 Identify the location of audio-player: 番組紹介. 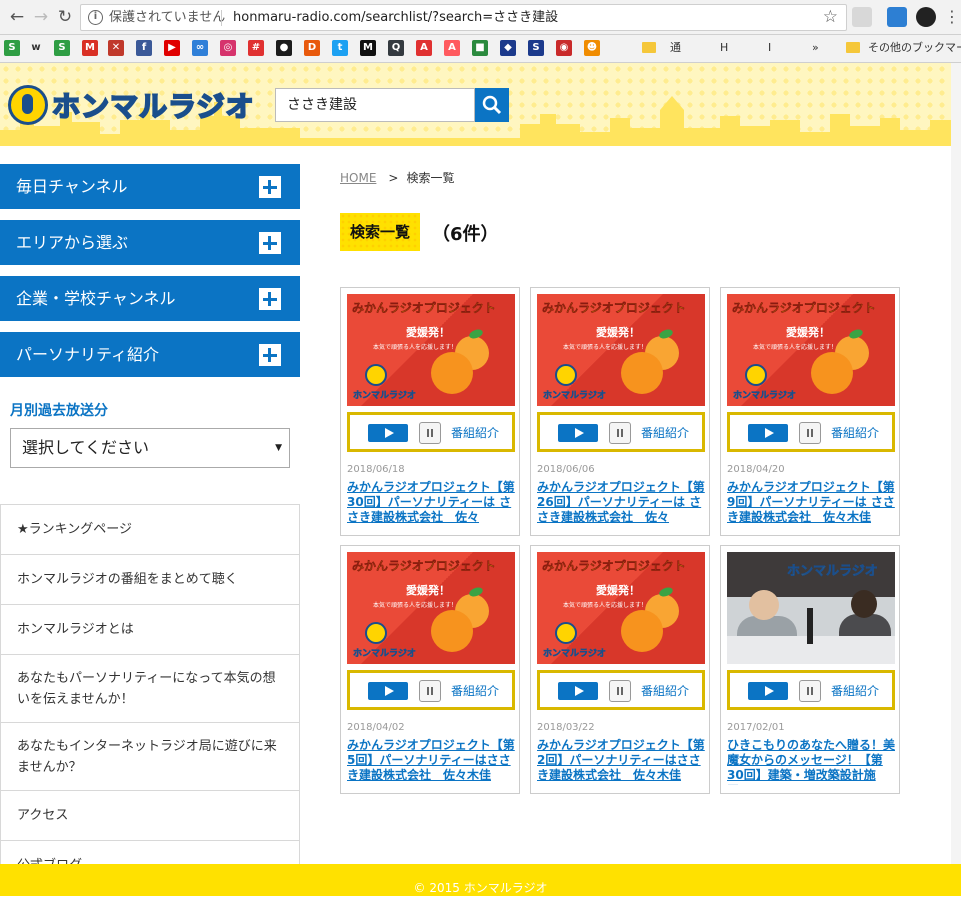
(621, 690).